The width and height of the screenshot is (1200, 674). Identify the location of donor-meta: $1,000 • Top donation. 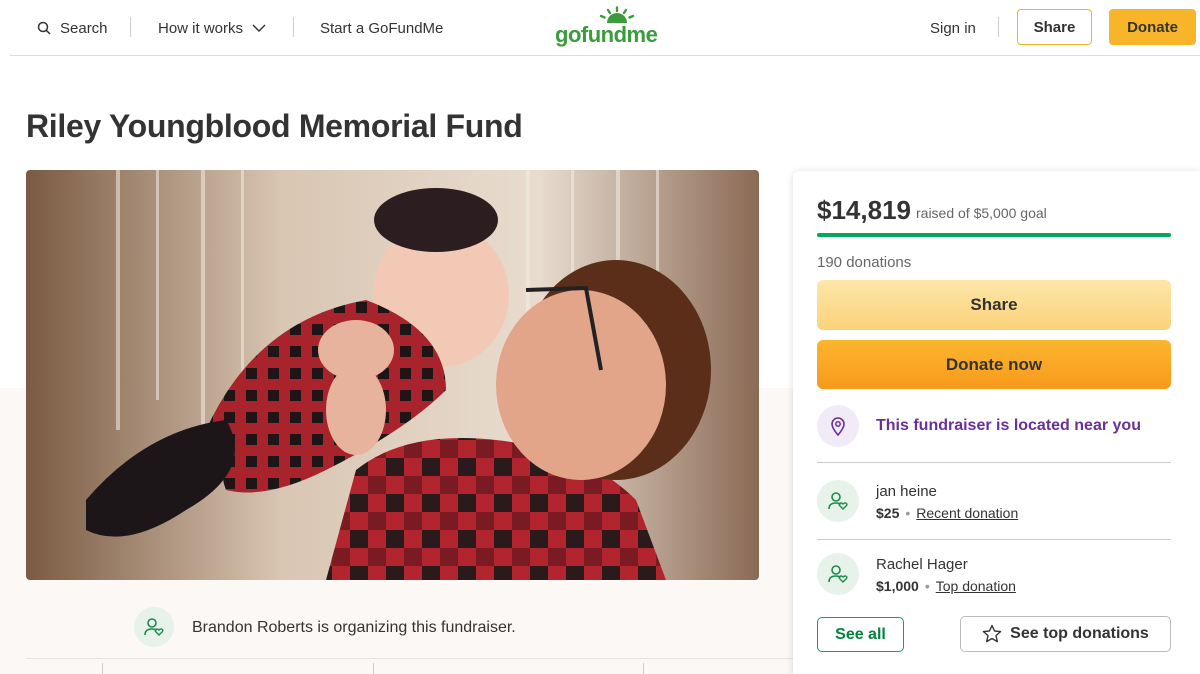
(946, 586).